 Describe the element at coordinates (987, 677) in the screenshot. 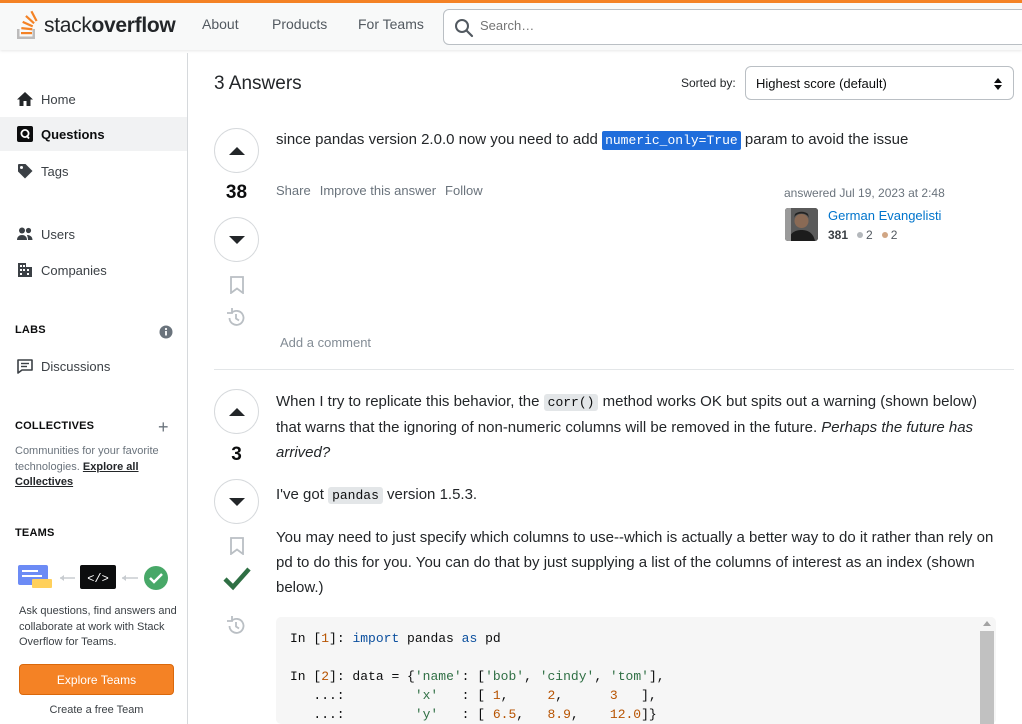

I see `code-scrollbar` at that location.